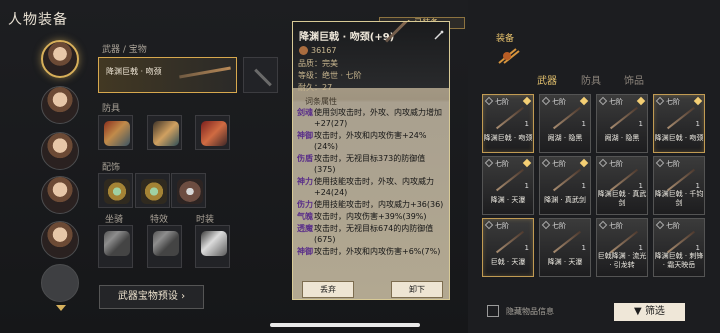 The image size is (720, 333). What do you see at coordinates (147, 296) in the screenshot?
I see `weapon-preset-label: 武器宝物预设` at bounding box center [147, 296].